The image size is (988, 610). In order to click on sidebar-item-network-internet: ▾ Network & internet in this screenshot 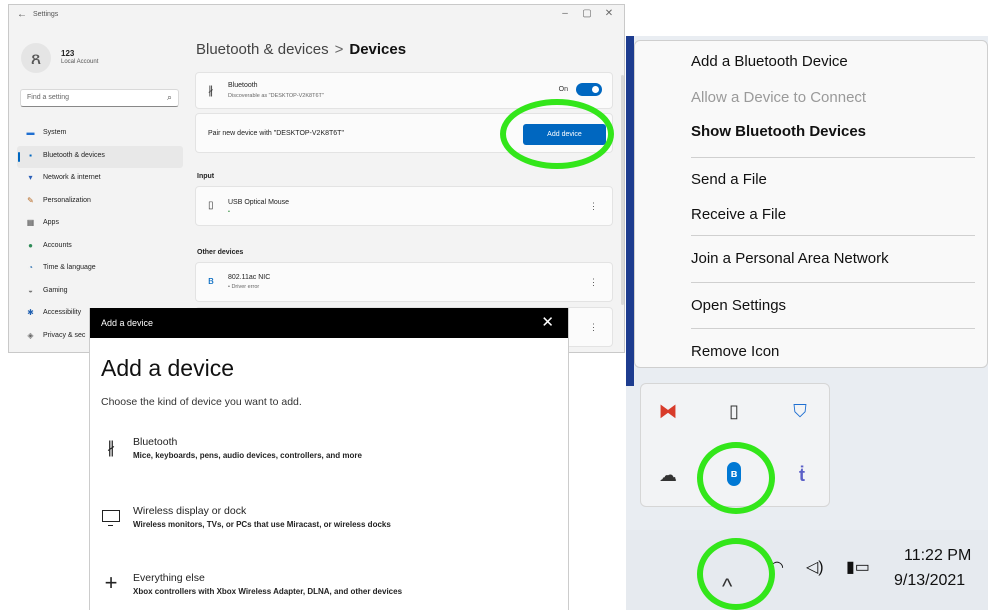, I will do `click(100, 179)`.